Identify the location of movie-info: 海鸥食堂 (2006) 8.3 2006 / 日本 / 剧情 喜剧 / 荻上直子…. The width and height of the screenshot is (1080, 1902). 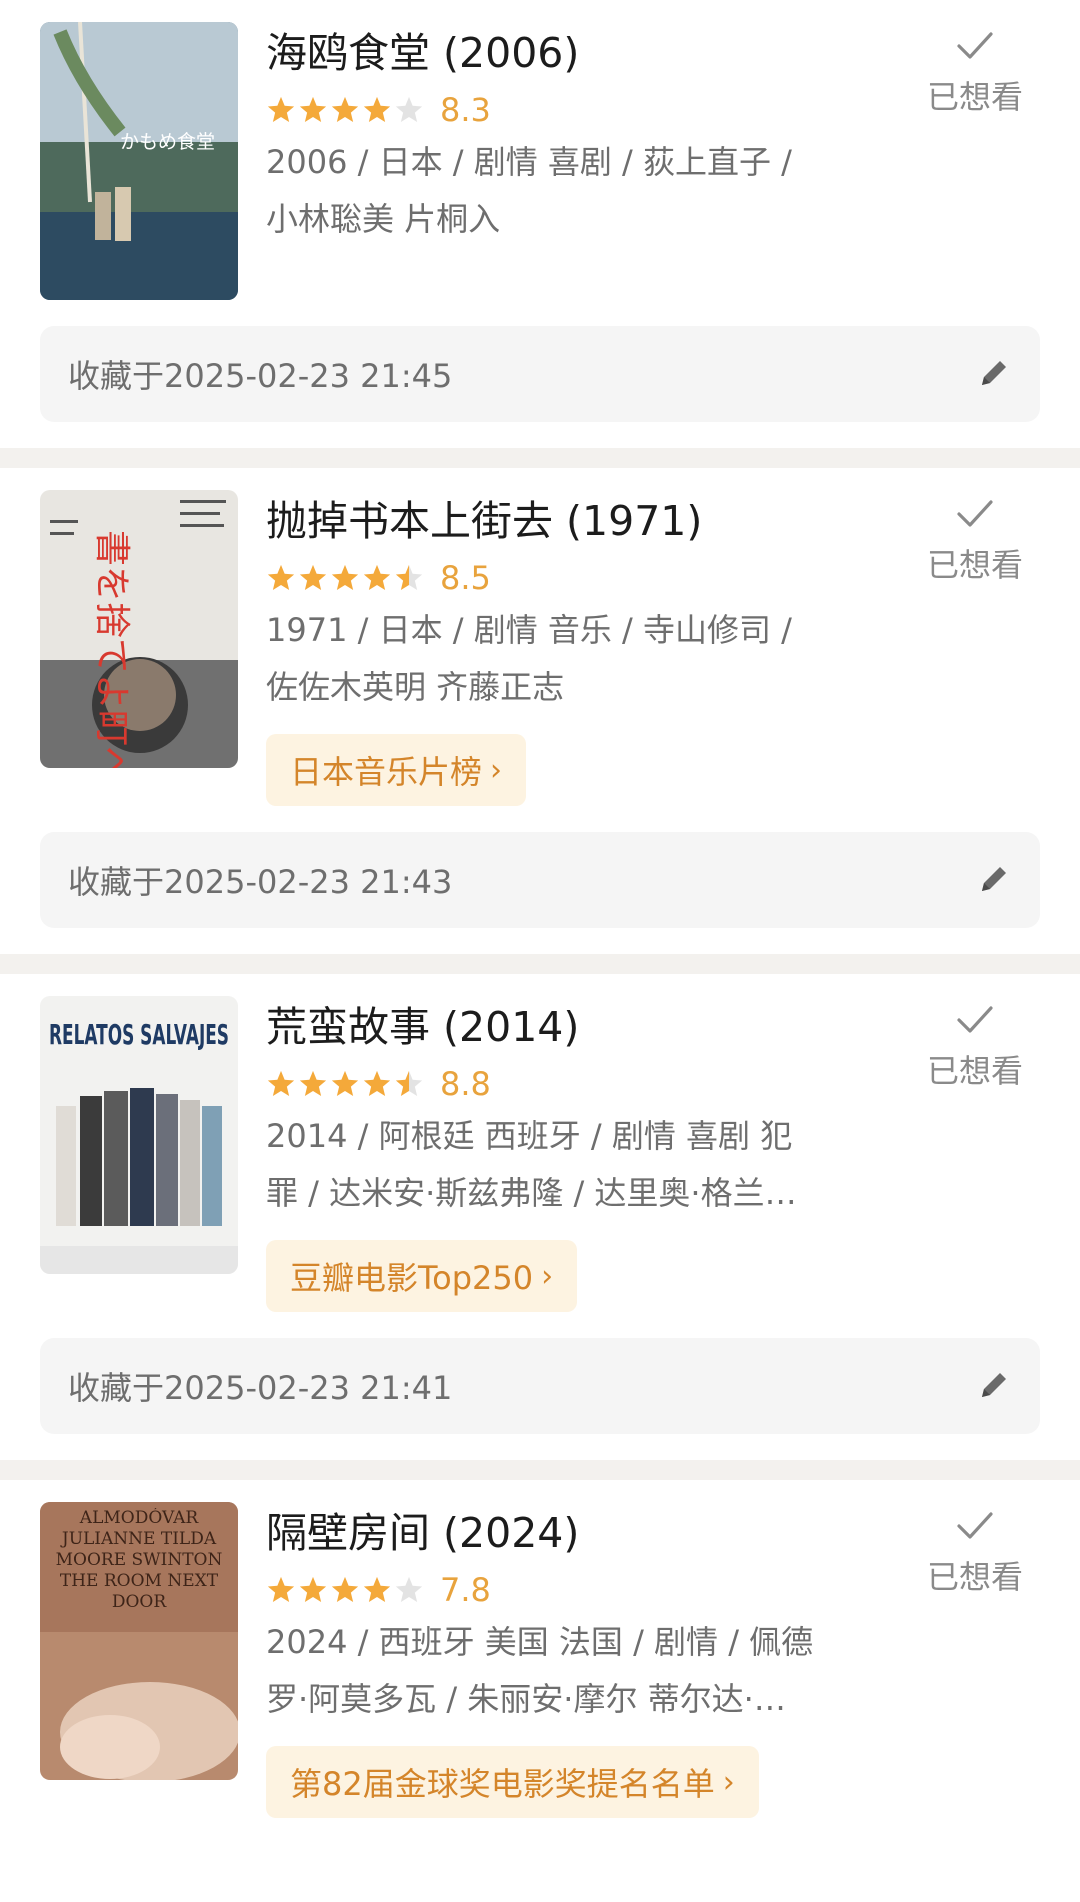
(576, 161).